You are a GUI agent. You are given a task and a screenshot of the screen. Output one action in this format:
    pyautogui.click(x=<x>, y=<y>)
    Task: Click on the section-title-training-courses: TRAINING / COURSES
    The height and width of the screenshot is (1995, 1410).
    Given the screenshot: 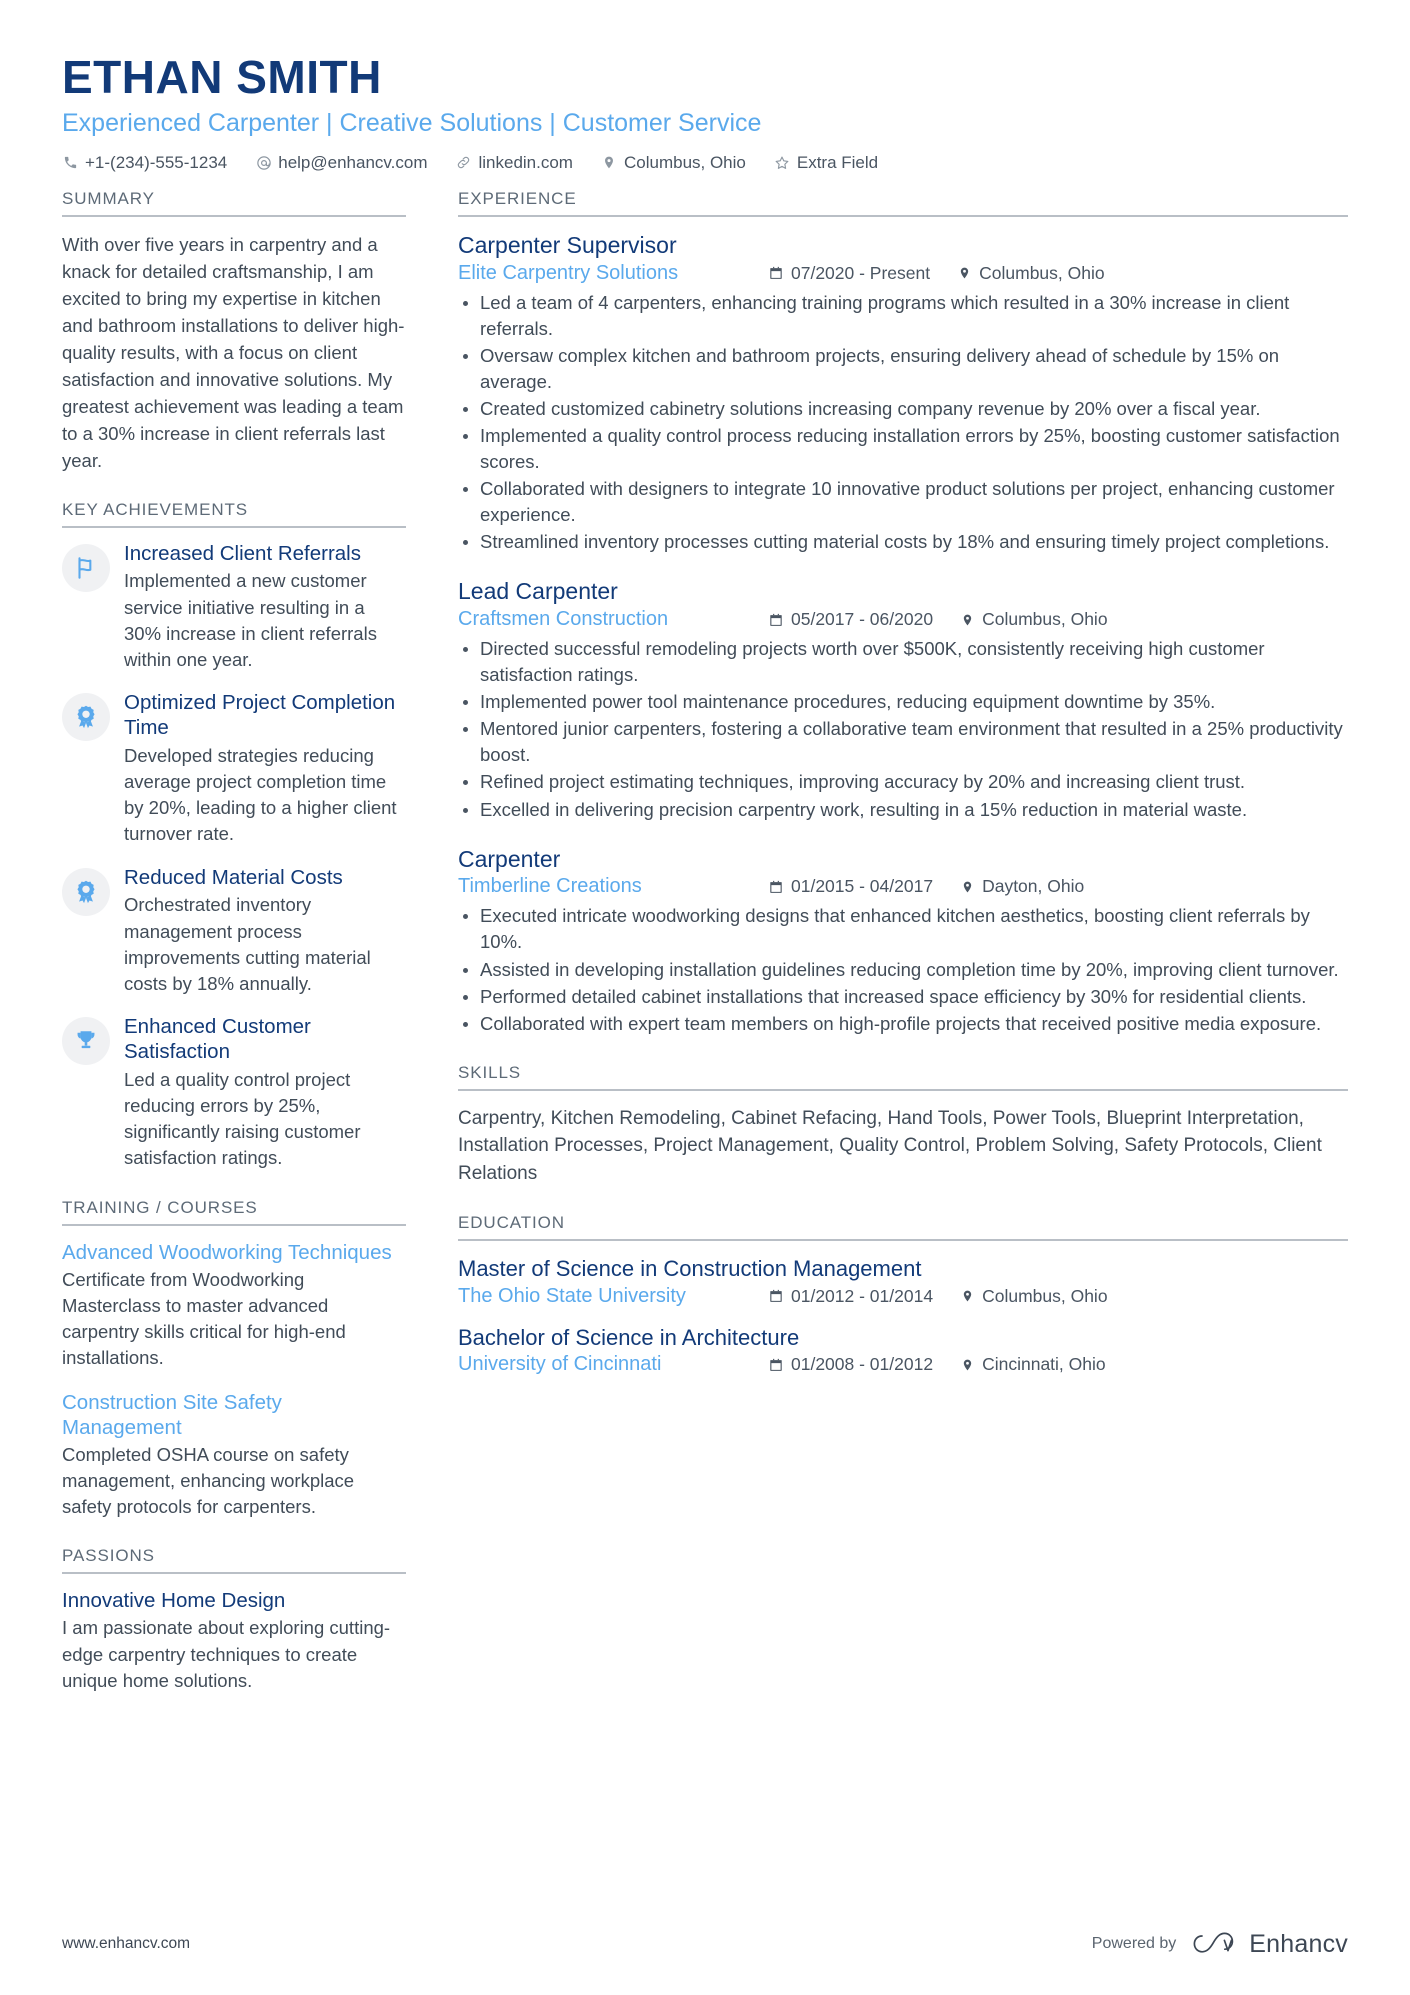 What is the action you would take?
    pyautogui.click(x=160, y=1207)
    